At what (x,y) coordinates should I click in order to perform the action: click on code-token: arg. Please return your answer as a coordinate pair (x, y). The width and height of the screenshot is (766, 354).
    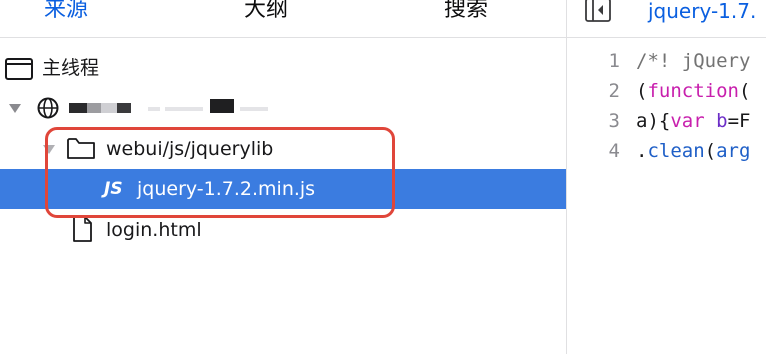
    Looking at the image, I should click on (733, 151).